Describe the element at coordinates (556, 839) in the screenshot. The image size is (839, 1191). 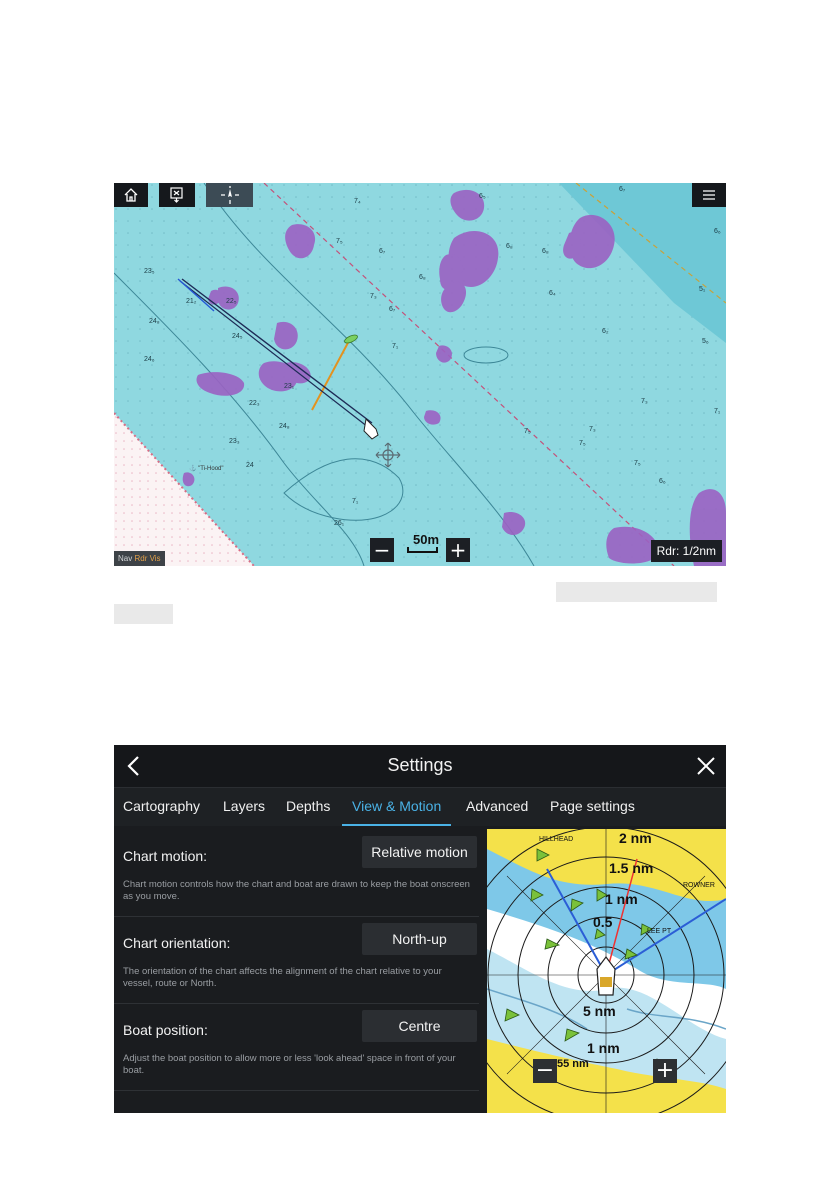
I see `place-hillhead: HILLHEAD` at that location.